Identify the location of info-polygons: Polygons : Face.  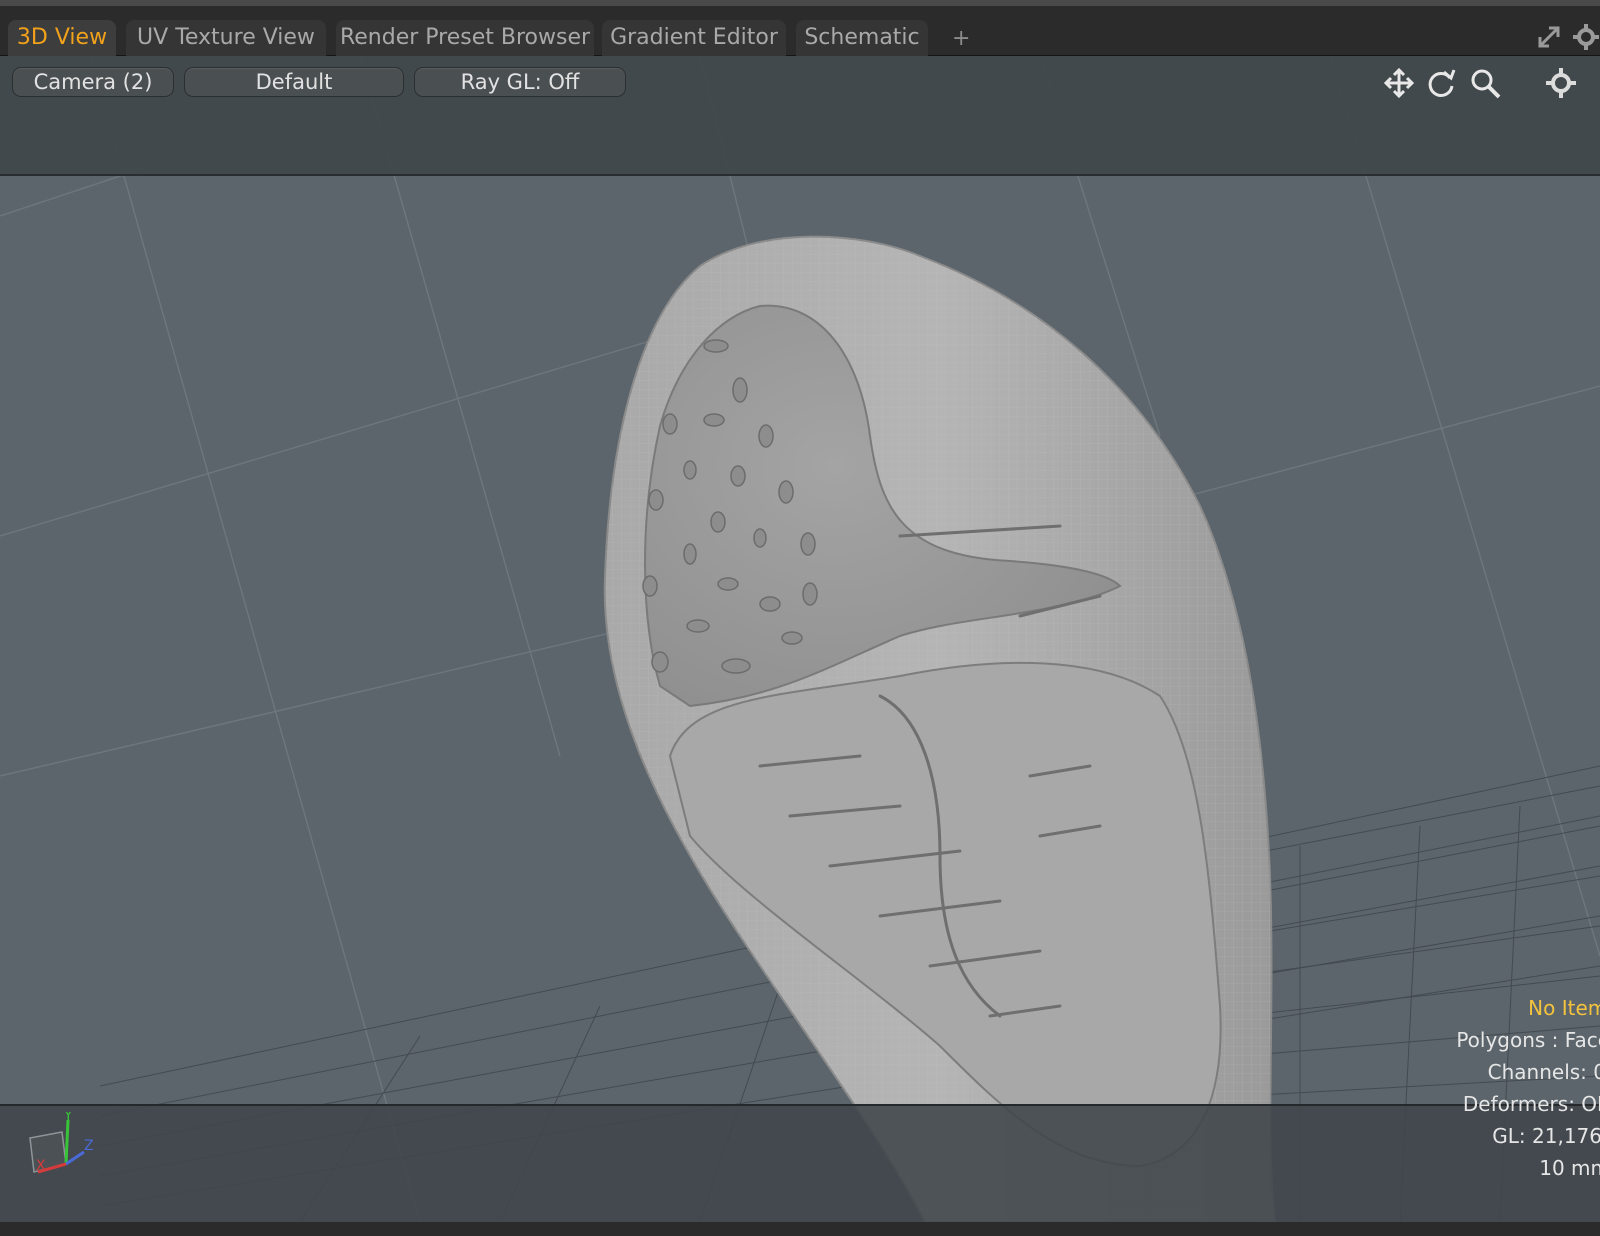
(1528, 1040).